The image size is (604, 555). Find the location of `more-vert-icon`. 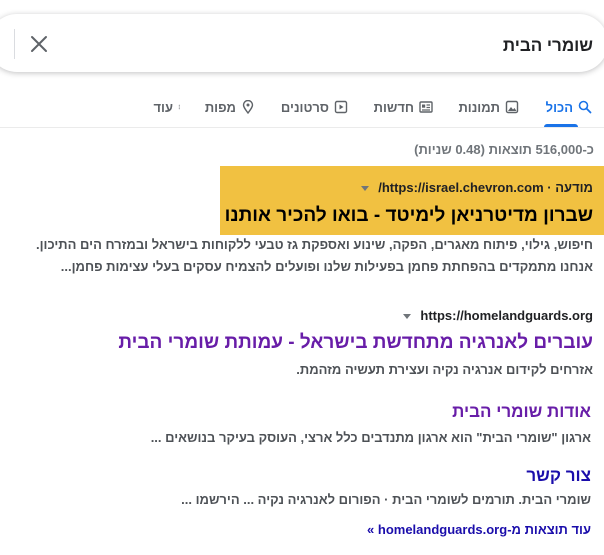

more-vert-icon is located at coordinates (179, 107).